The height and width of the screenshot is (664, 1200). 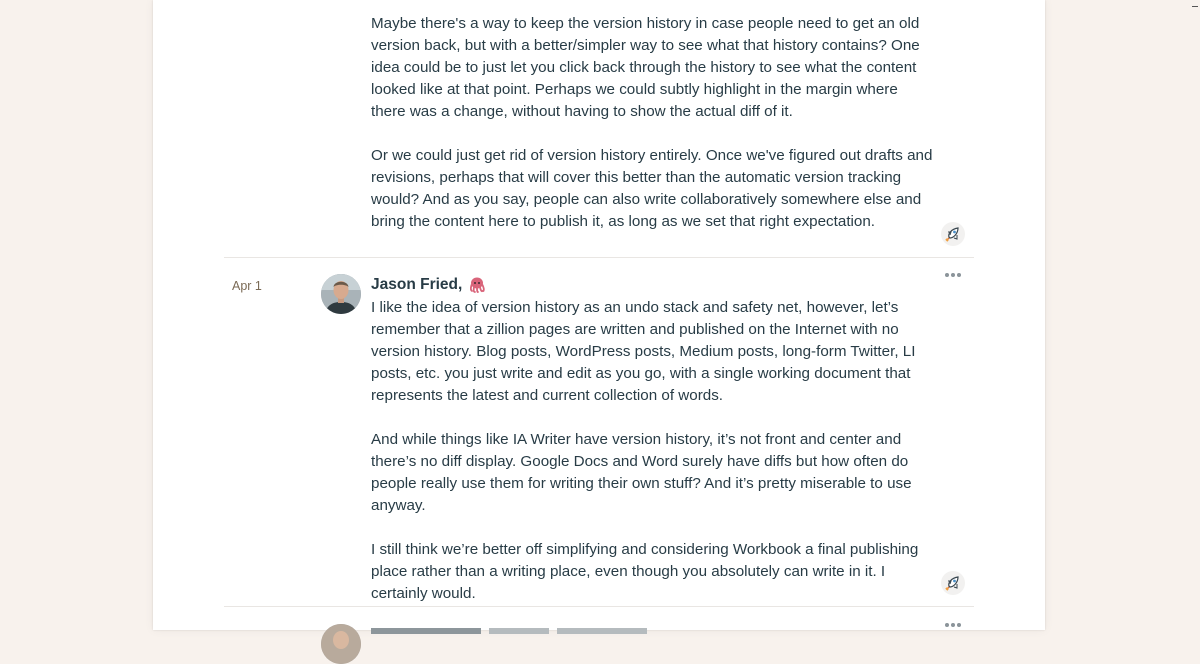 I want to click on avatar, so click(x=341, y=294).